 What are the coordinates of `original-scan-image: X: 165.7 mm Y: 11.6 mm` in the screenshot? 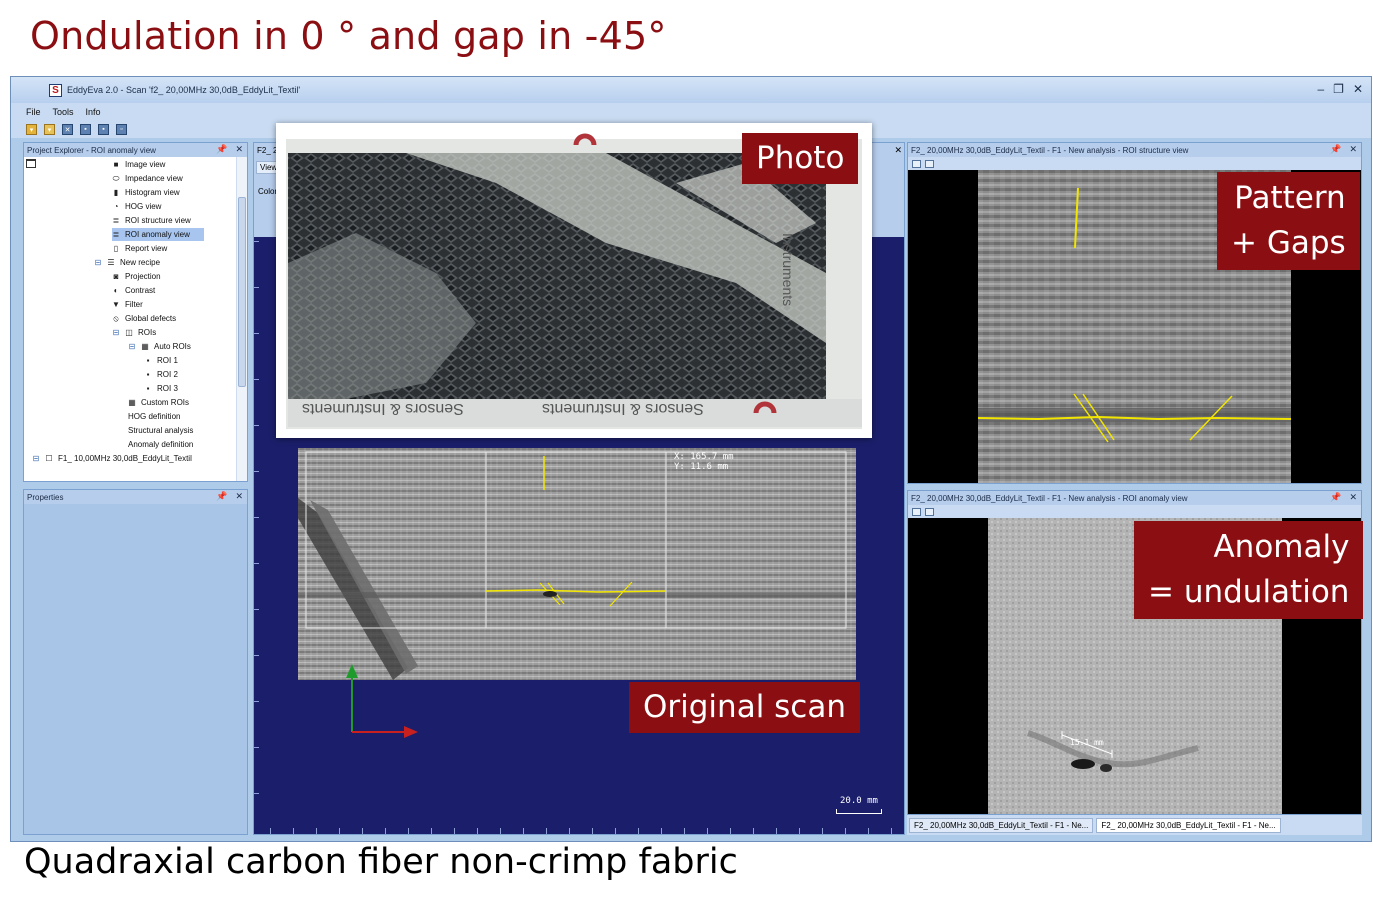 It's located at (577, 564).